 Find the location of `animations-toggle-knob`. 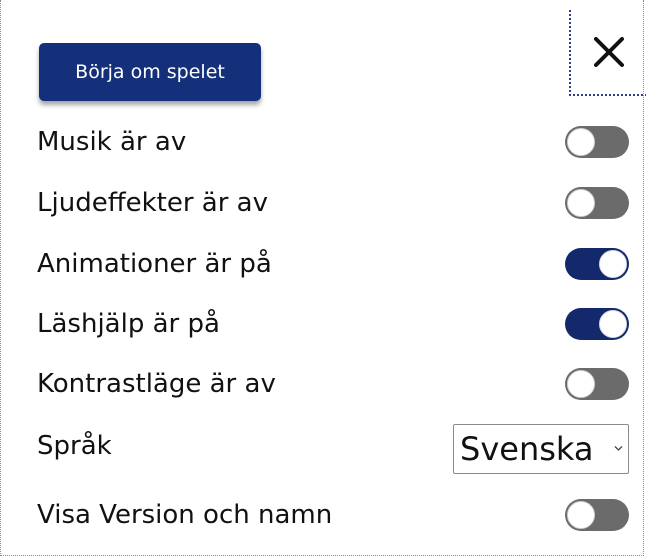

animations-toggle-knob is located at coordinates (613, 264).